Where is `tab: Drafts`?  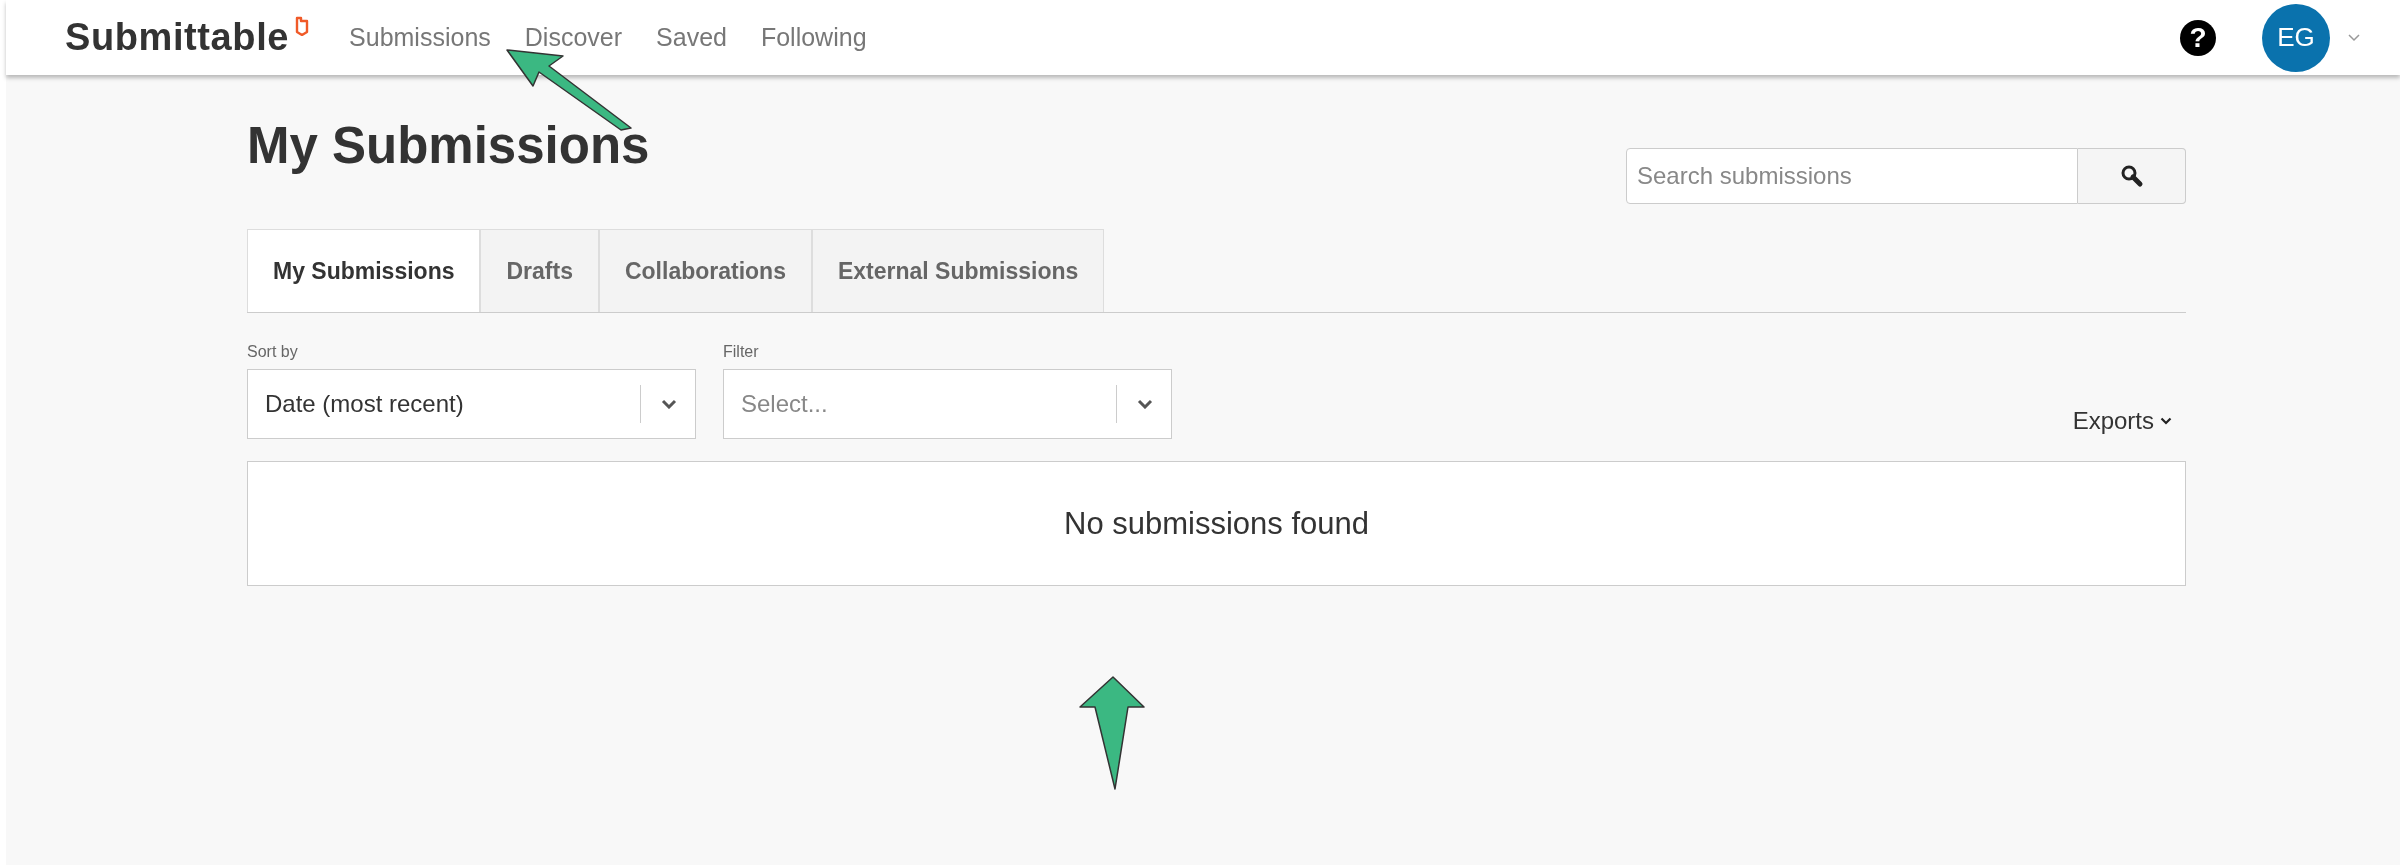 tab: Drafts is located at coordinates (539, 270).